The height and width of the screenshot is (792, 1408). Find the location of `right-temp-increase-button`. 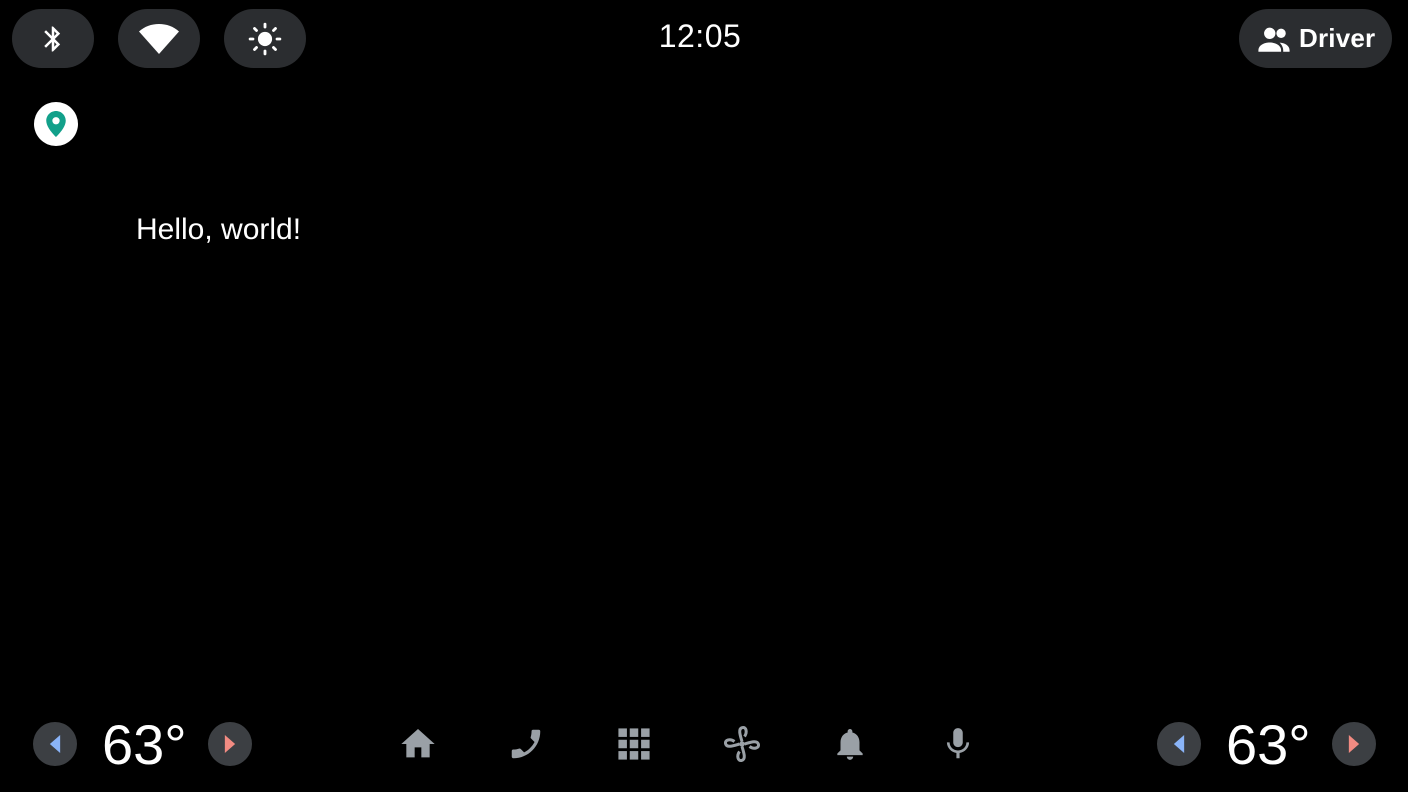

right-temp-increase-button is located at coordinates (1354, 744).